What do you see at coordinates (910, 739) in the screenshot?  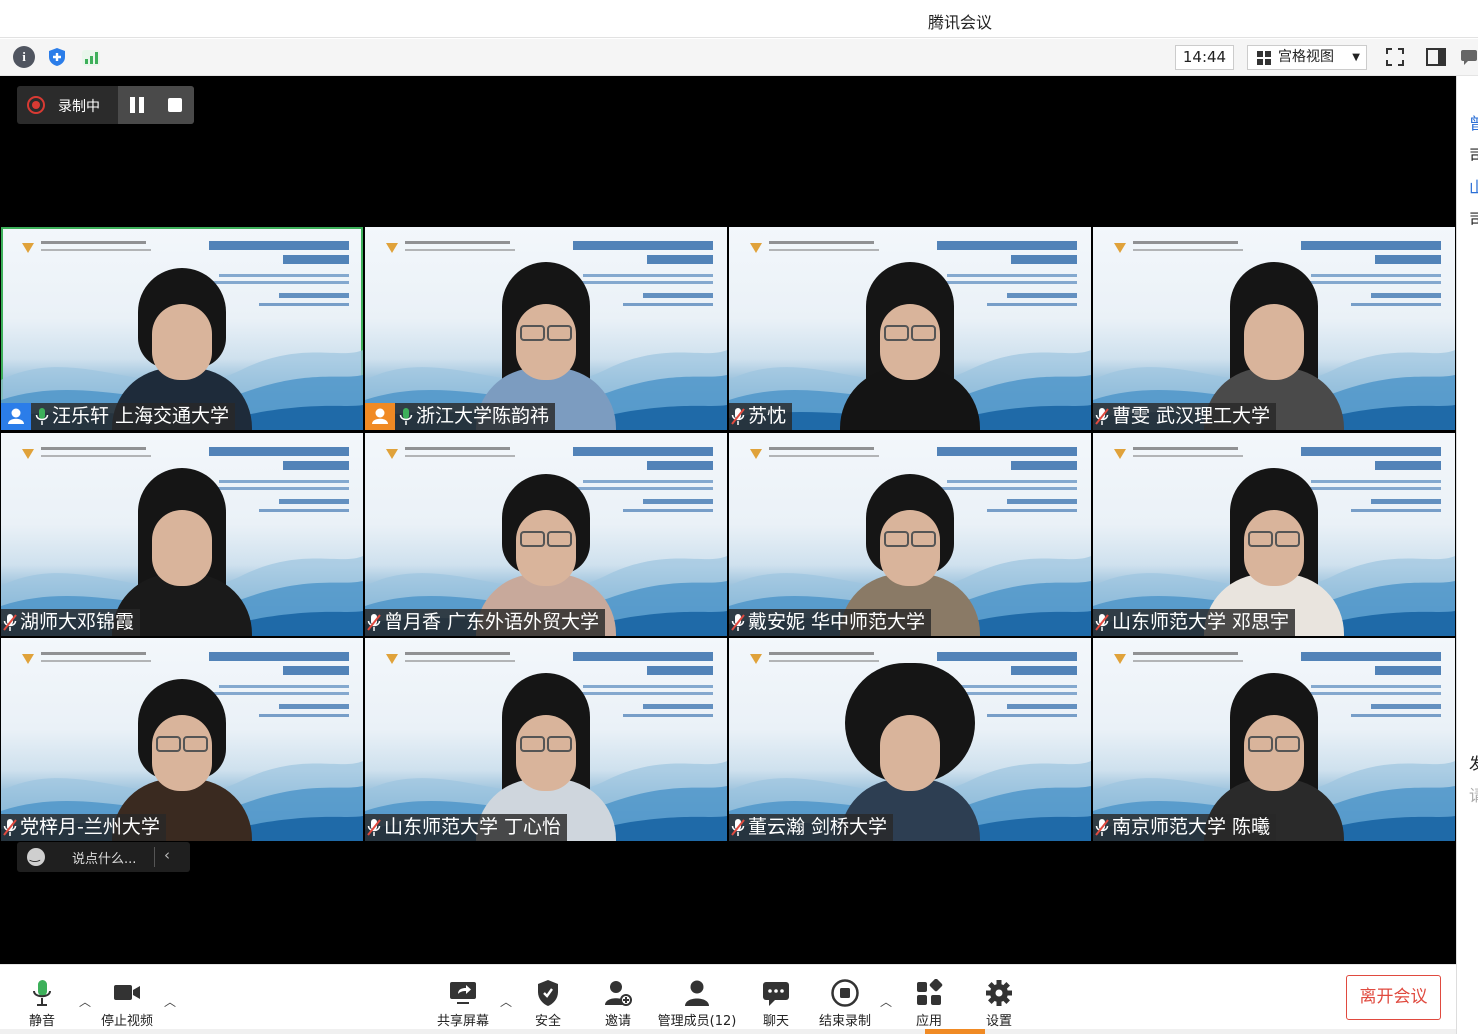 I see `participant-tile: 董云瀚 剑桥大学` at bounding box center [910, 739].